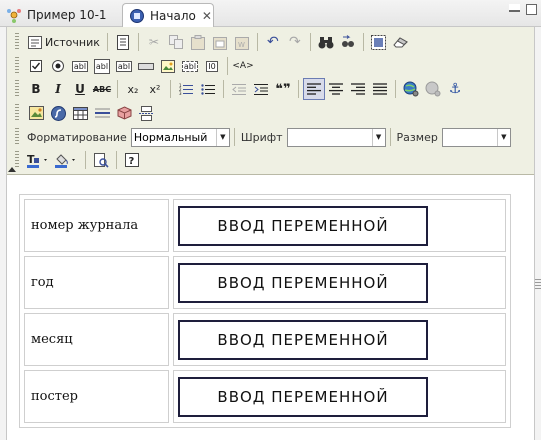 The image size is (541, 440). I want to click on tab-label: Пример 10-1, so click(67, 14).